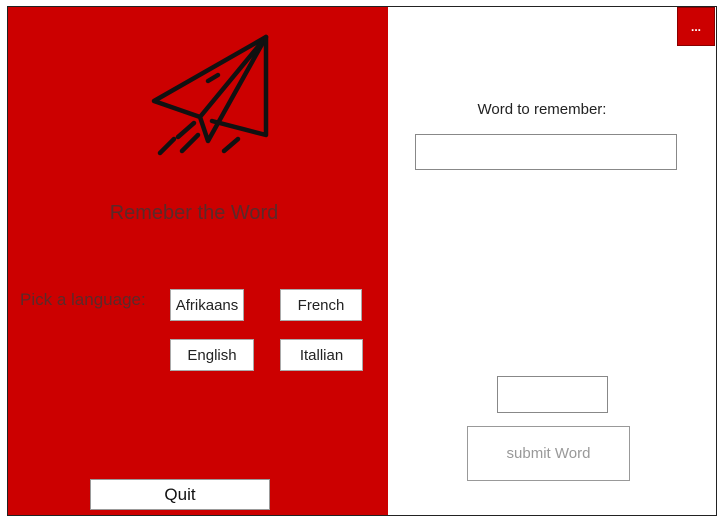 Image resolution: width=724 pixels, height=523 pixels. I want to click on language-button-itallian: Itallian, so click(321, 355).